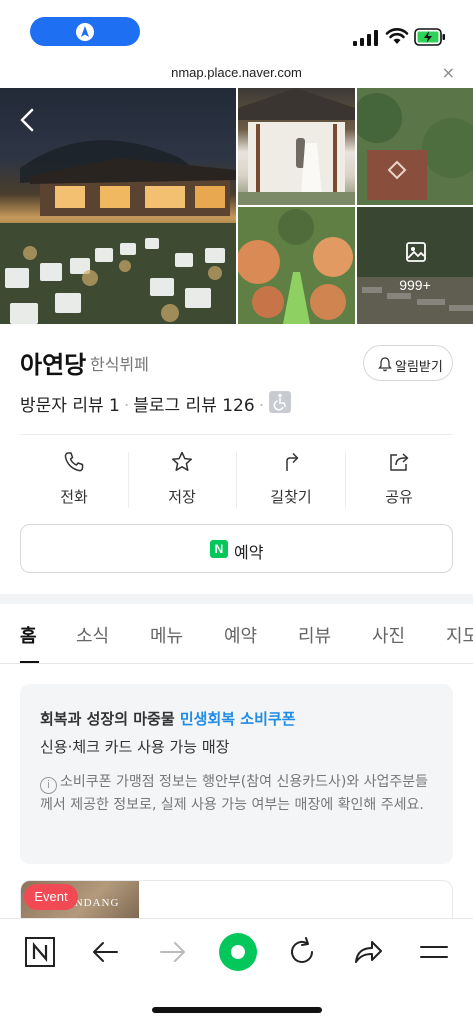  What do you see at coordinates (182, 497) in the screenshot?
I see `save-label: 저장` at bounding box center [182, 497].